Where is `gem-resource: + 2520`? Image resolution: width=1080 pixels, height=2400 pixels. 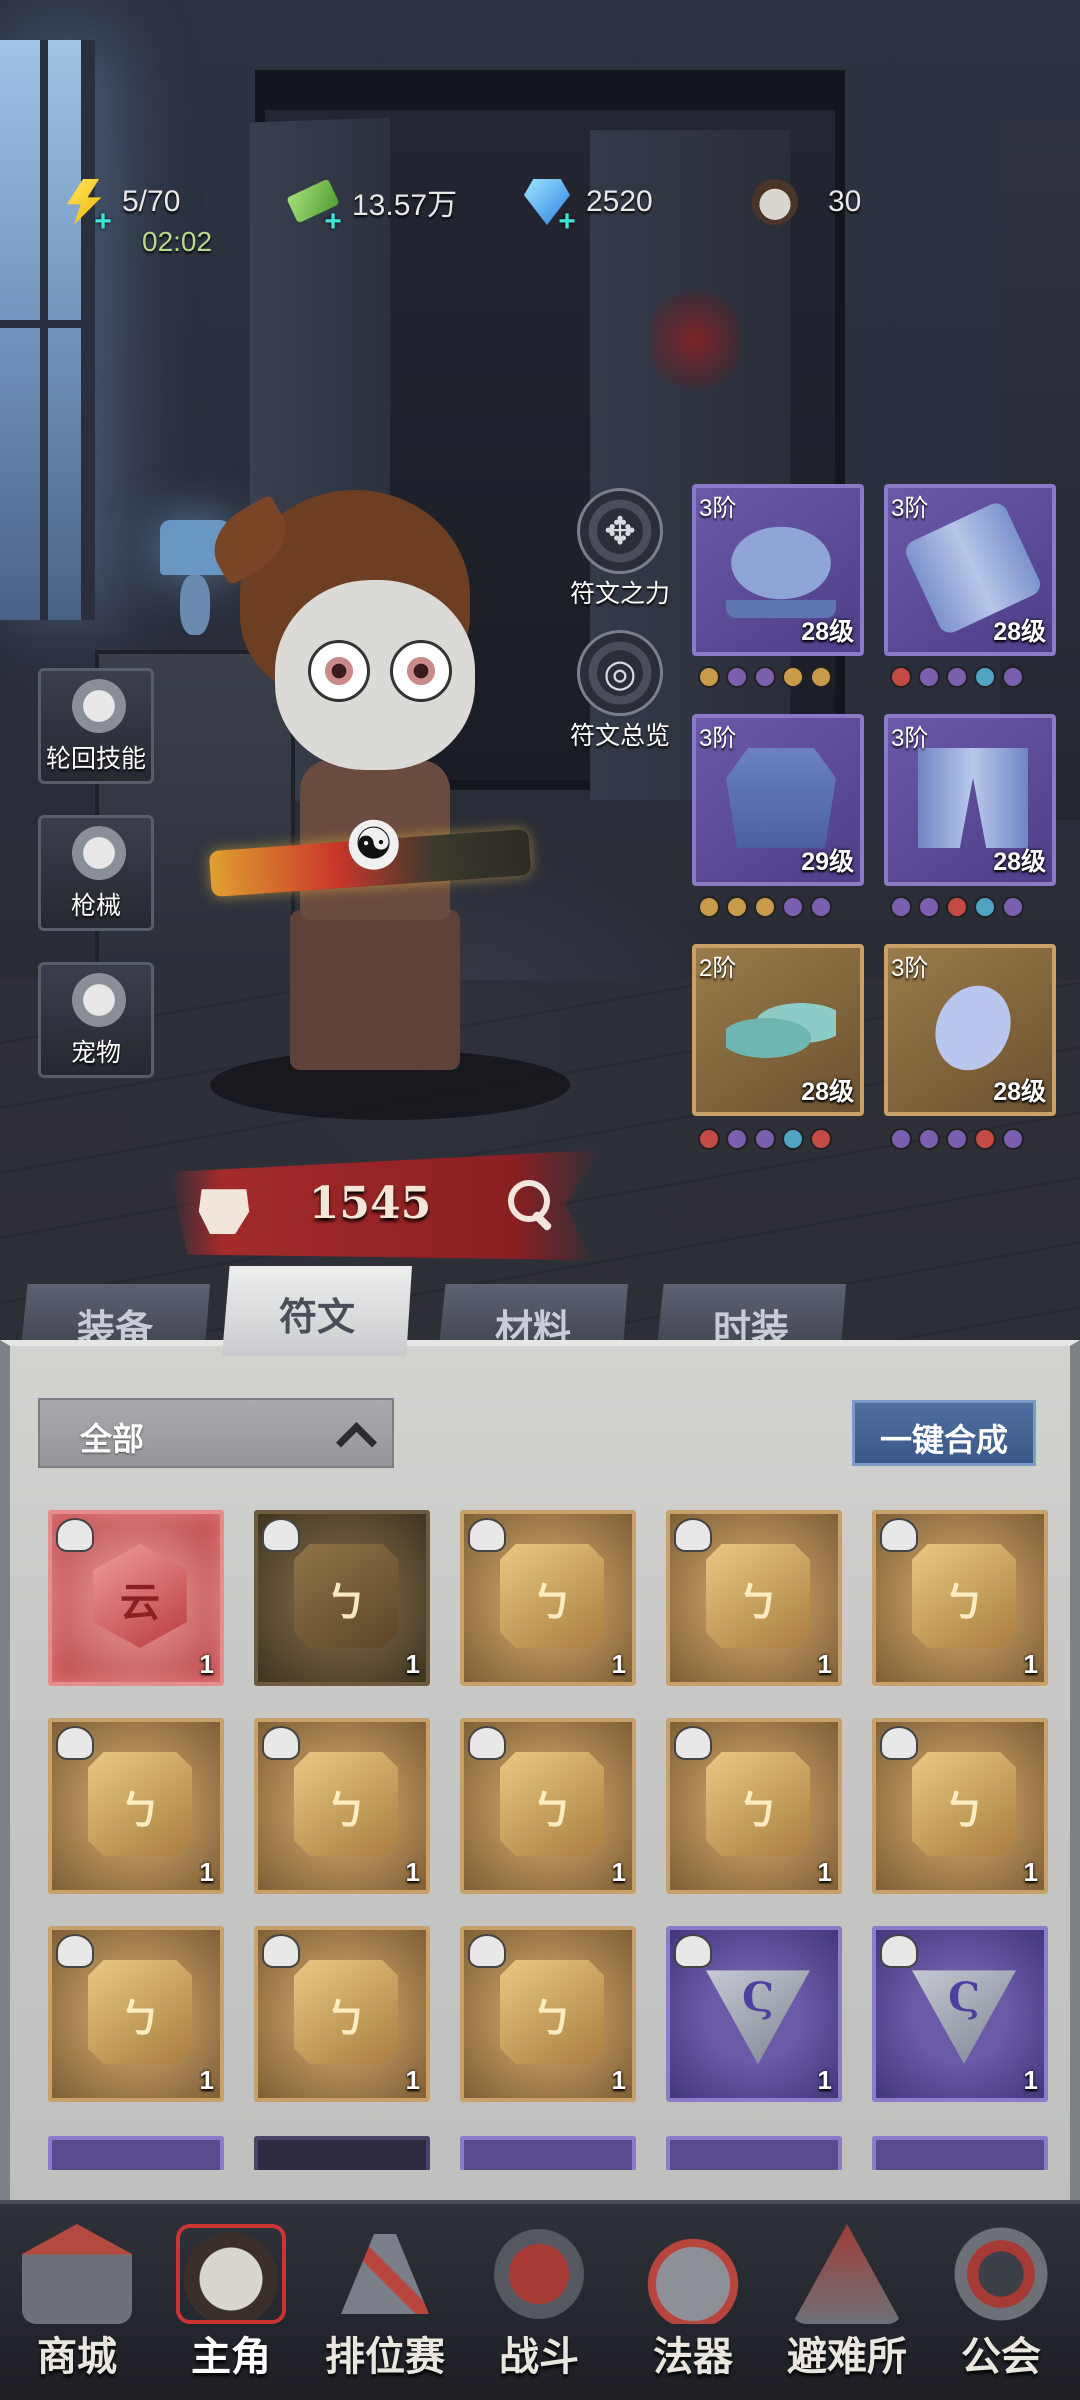 gem-resource: + 2520 is located at coordinates (588, 204).